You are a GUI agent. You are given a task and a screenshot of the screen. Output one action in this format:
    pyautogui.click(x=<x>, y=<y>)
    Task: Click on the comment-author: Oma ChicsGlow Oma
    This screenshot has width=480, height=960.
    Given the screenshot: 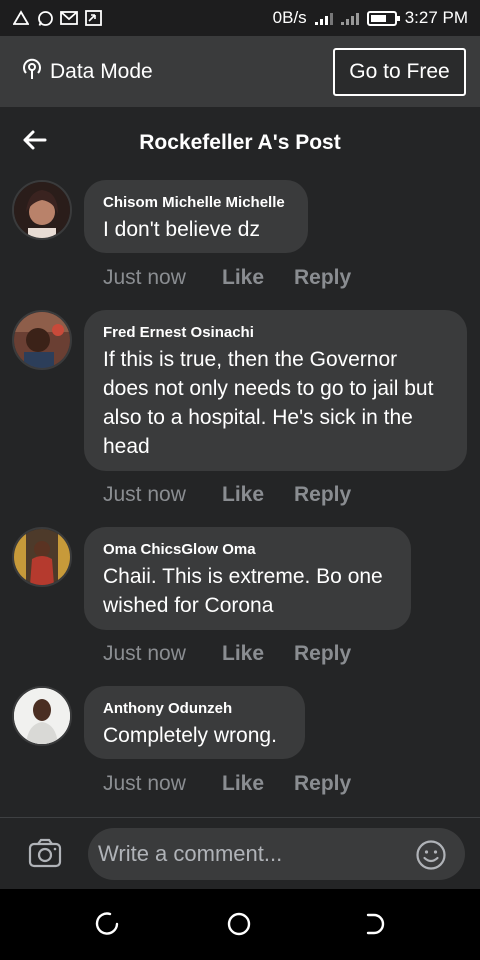 What is the action you would take?
    pyautogui.click(x=247, y=550)
    